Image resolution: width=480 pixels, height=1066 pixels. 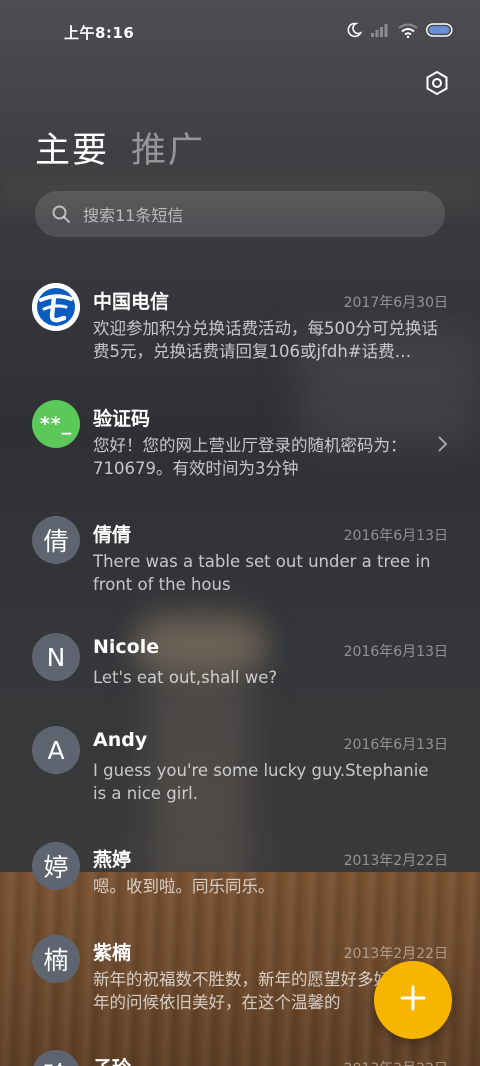 What do you see at coordinates (168, 147) in the screenshot?
I see `tab-promotions: 推广` at bounding box center [168, 147].